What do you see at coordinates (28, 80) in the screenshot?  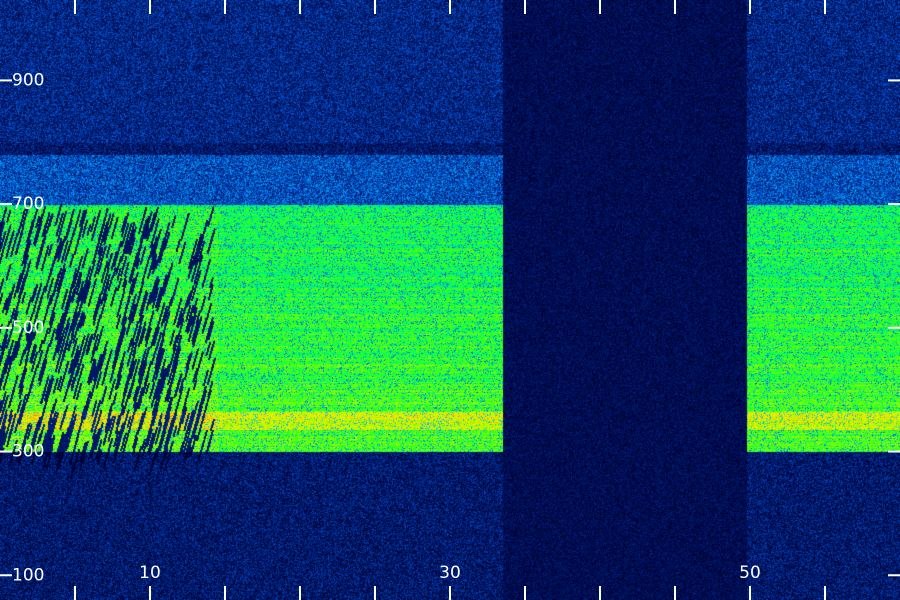 I see `y-tick-label: 900` at bounding box center [28, 80].